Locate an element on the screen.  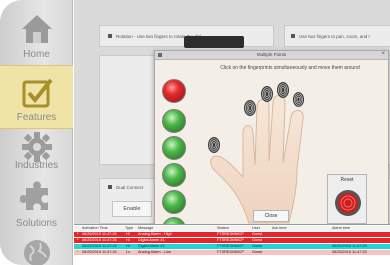
column-header: Station is located at coordinates (223, 228).